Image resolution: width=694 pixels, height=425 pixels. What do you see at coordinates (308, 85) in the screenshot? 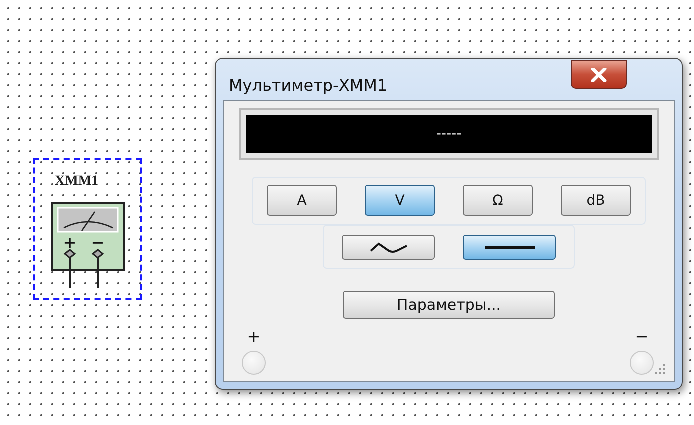
I see `window-title: Мультиметр-XMM1` at bounding box center [308, 85].